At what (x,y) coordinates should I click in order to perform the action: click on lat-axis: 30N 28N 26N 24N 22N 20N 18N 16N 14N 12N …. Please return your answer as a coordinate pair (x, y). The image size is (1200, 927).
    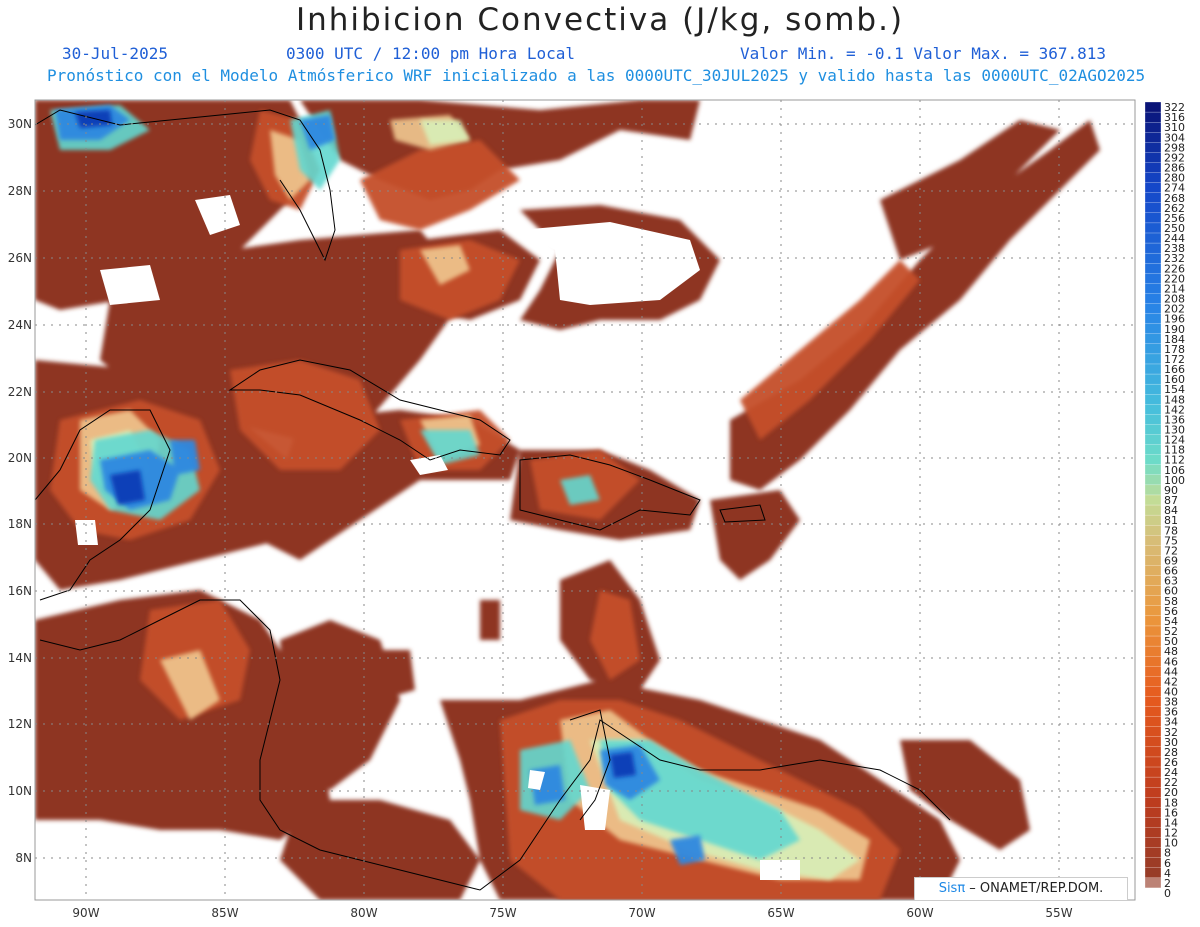
    Looking at the image, I should click on (20, 491).